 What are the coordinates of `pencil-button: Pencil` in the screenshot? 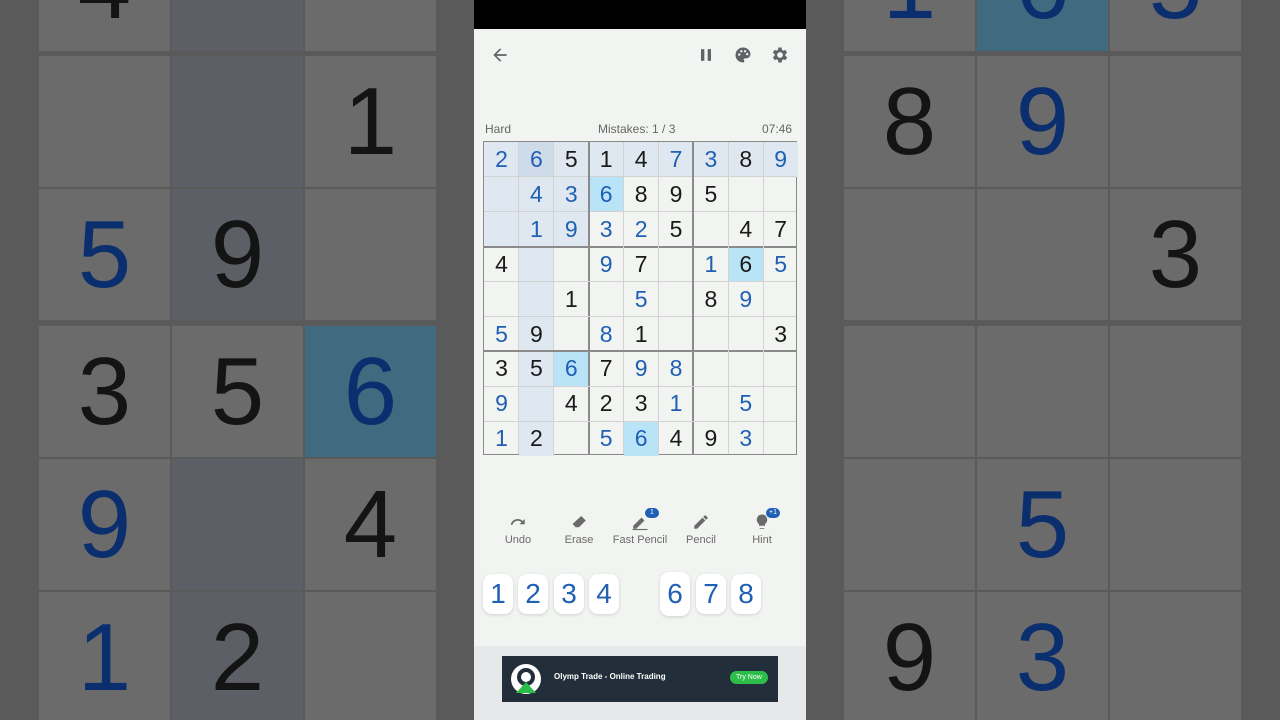 It's located at (701, 529).